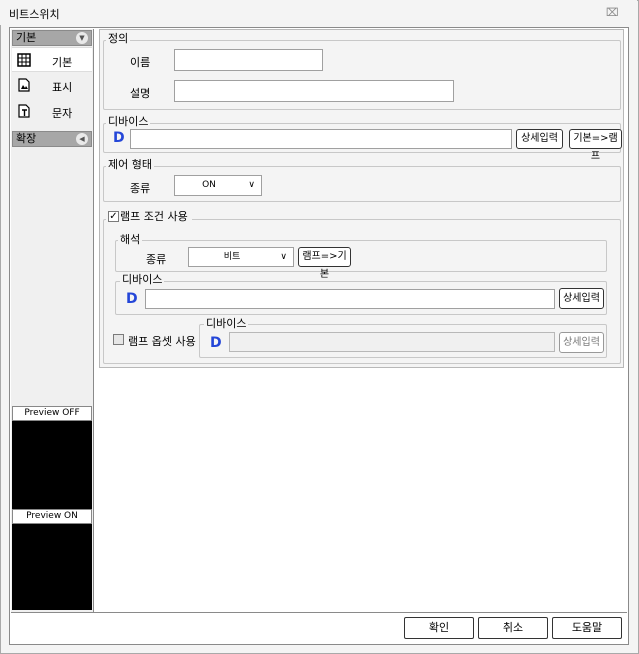 This screenshot has width=639, height=654. I want to click on text-file-icon, so click(24, 111).